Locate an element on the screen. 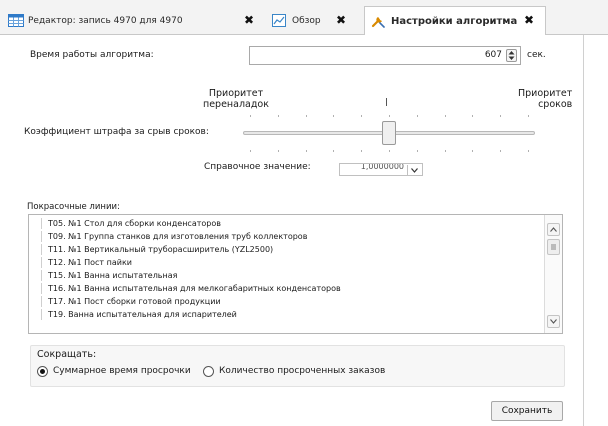  tab-editor: Редактор: запись 4970 для 4970 is located at coordinates (95, 20).